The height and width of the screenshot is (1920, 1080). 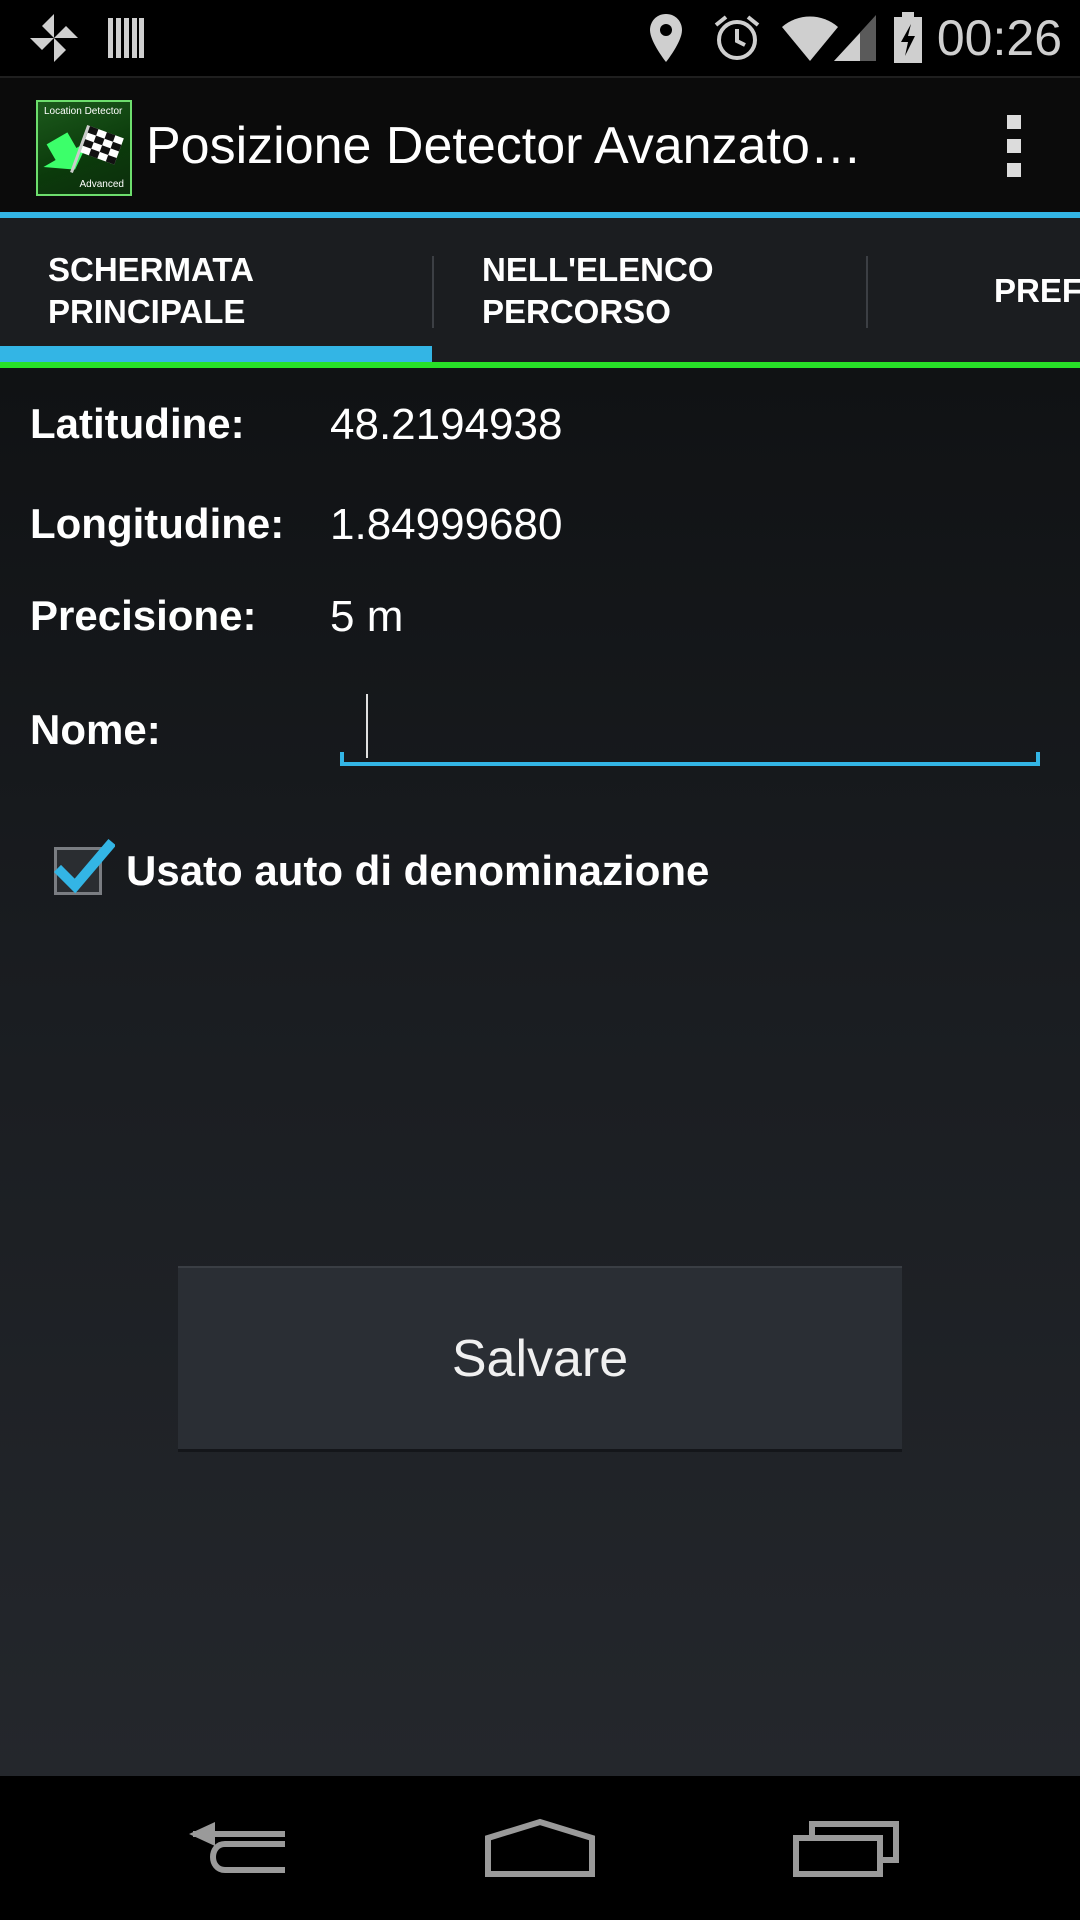 I want to click on auto-naming-checkbox, so click(x=84, y=866).